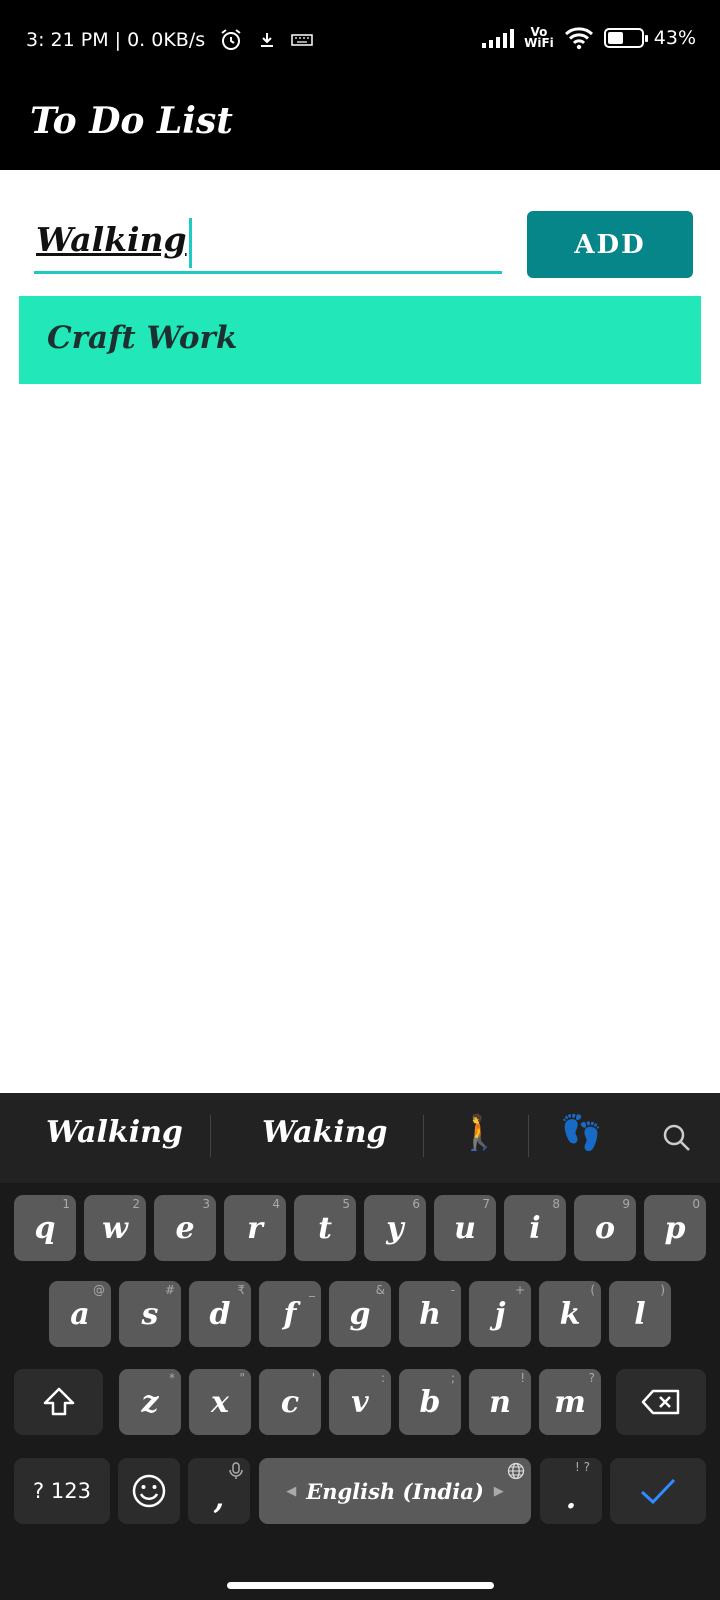 The image size is (720, 1600). Describe the element at coordinates (589, 38) in the screenshot. I see `status-right: Vo WiFi 43%` at that location.